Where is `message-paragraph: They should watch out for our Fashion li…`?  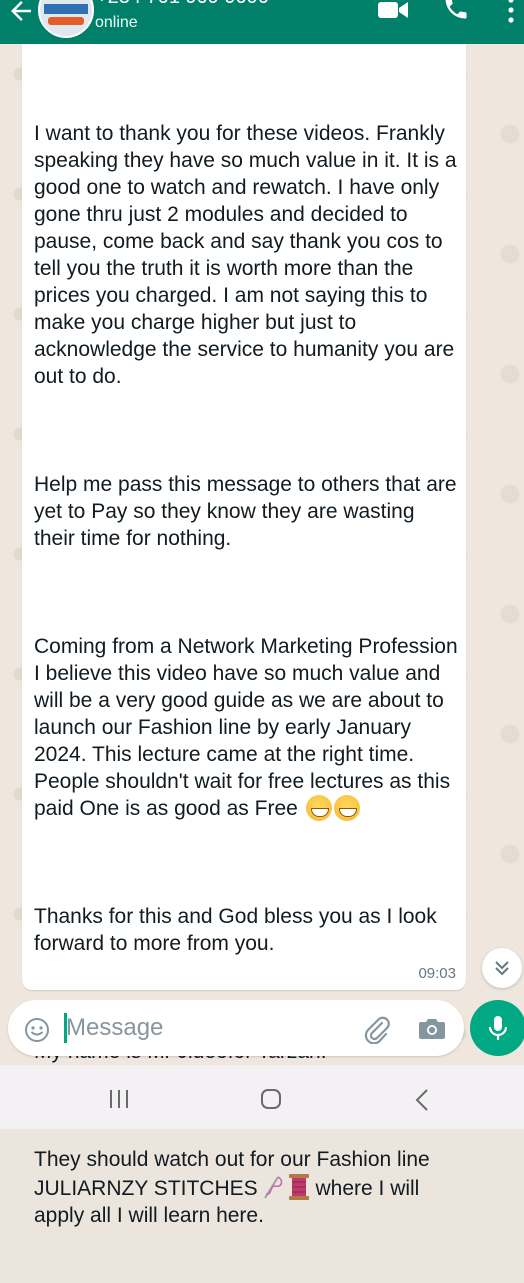
message-paragraph: They should watch out for our Fashion li… is located at coordinates (246, 1187).